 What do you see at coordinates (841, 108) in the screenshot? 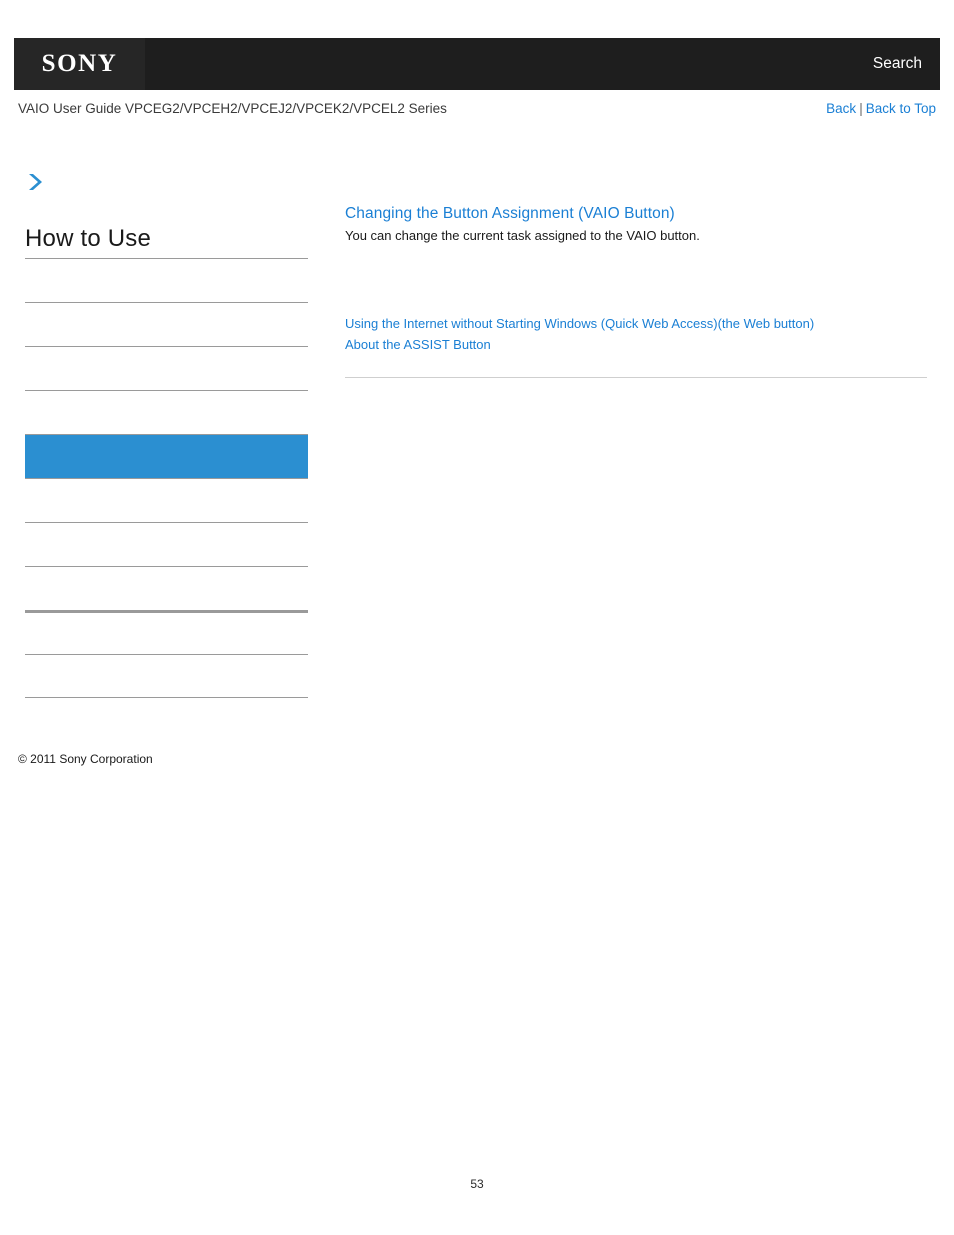
I see `back-link: Back` at bounding box center [841, 108].